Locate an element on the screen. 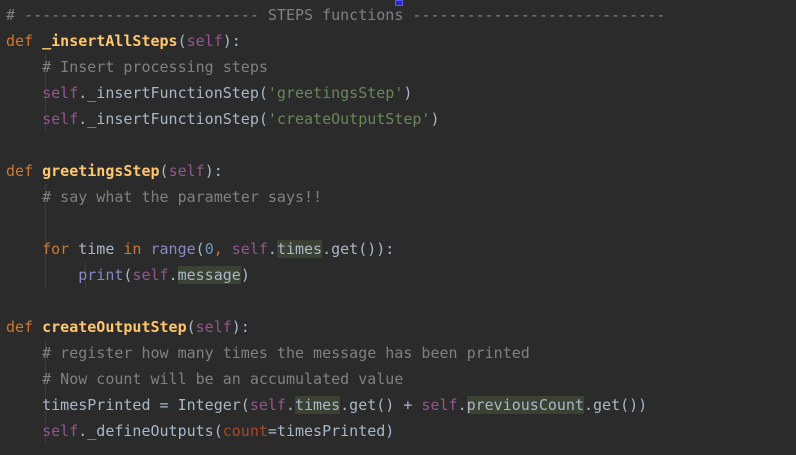  code-line: def greetingsStep(self): is located at coordinates (114, 171).